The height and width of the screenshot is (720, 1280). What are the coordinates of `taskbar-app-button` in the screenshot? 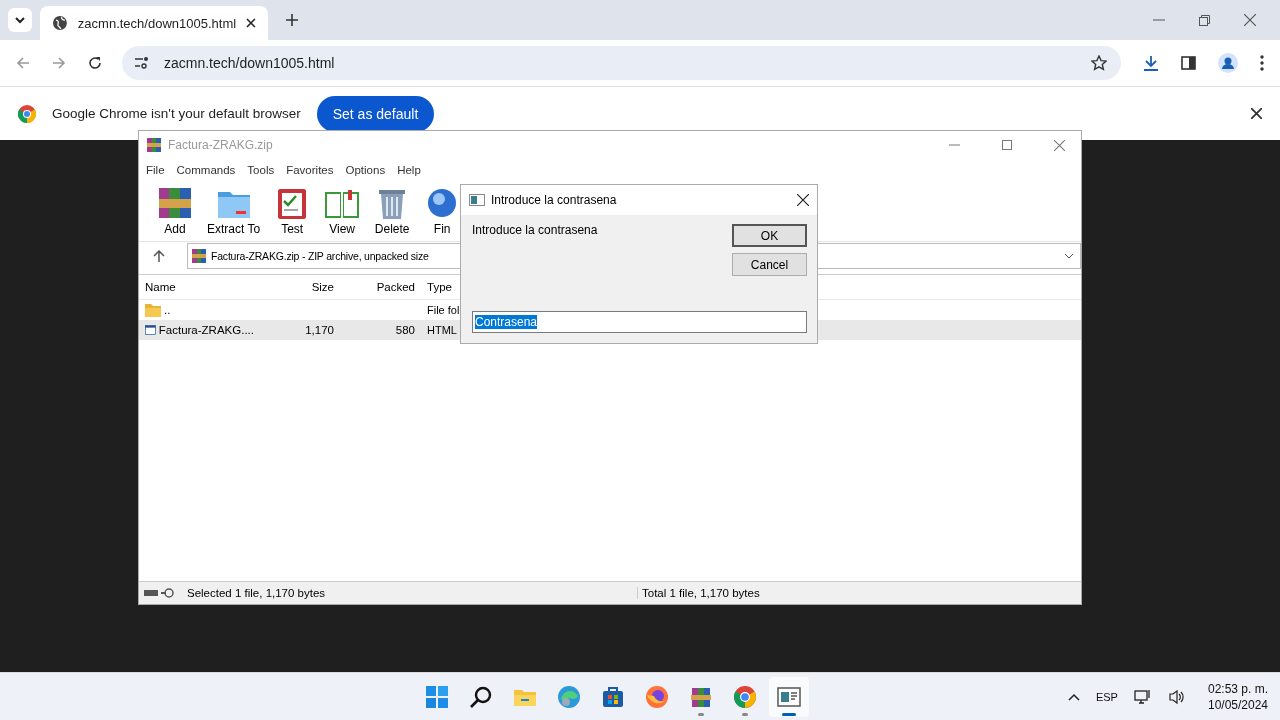 It's located at (788, 696).